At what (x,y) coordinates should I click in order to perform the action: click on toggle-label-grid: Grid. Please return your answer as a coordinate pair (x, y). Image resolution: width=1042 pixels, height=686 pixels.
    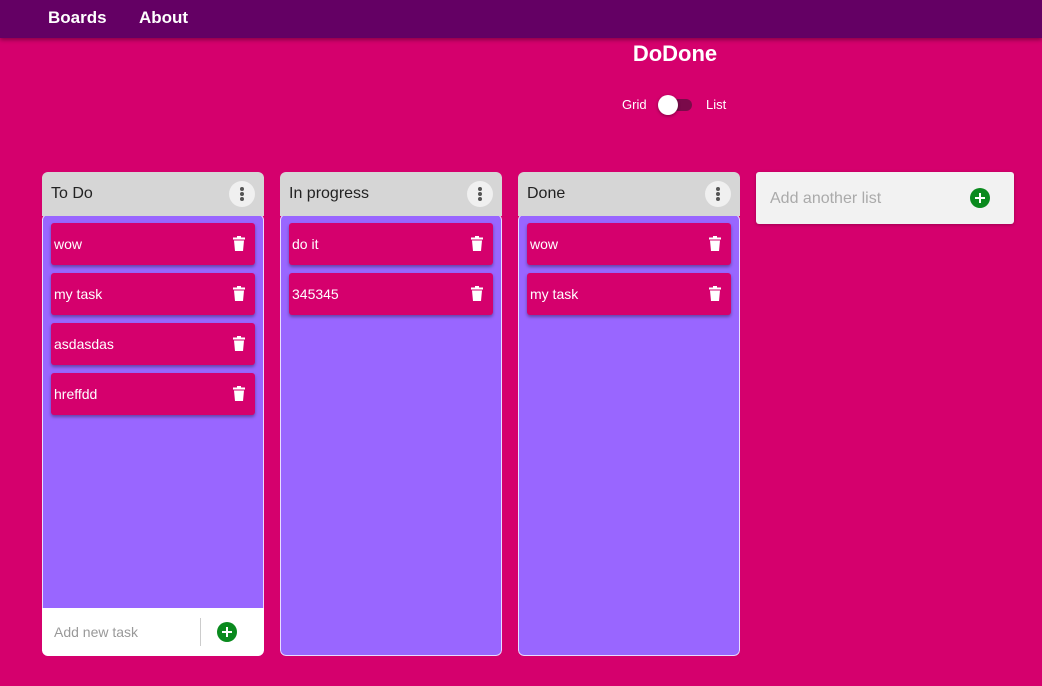
    Looking at the image, I should click on (634, 104).